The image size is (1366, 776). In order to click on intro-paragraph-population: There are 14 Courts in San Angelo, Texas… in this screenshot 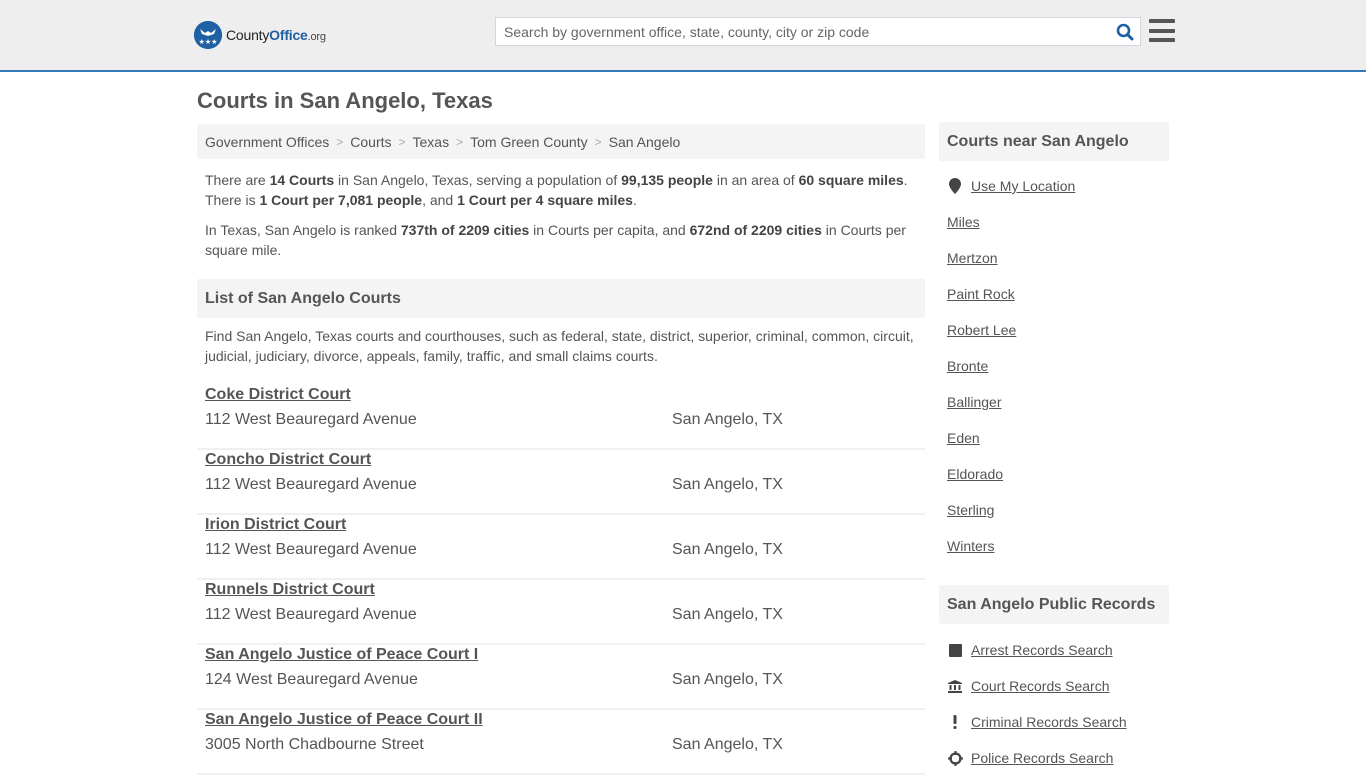, I will do `click(556, 190)`.